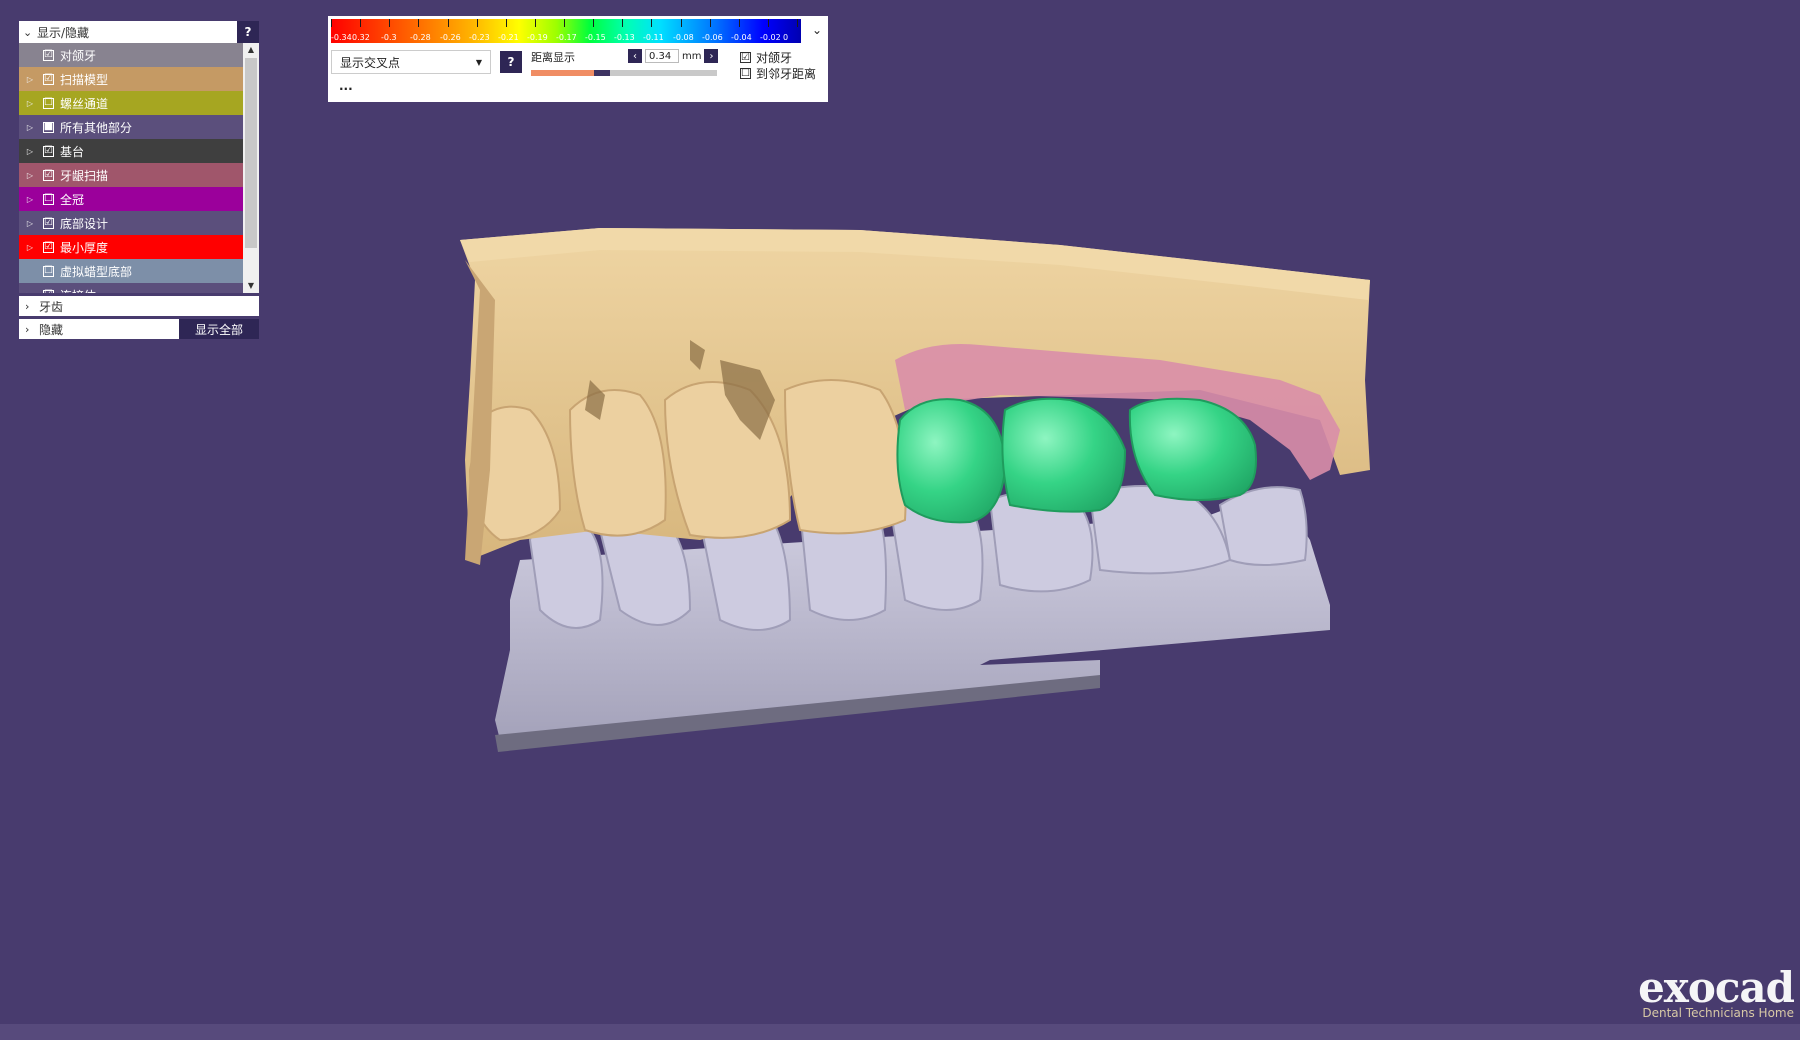 The width and height of the screenshot is (1800, 1040). Describe the element at coordinates (84, 175) in the screenshot. I see `visibility-item-label: 牙龈扫描` at that location.